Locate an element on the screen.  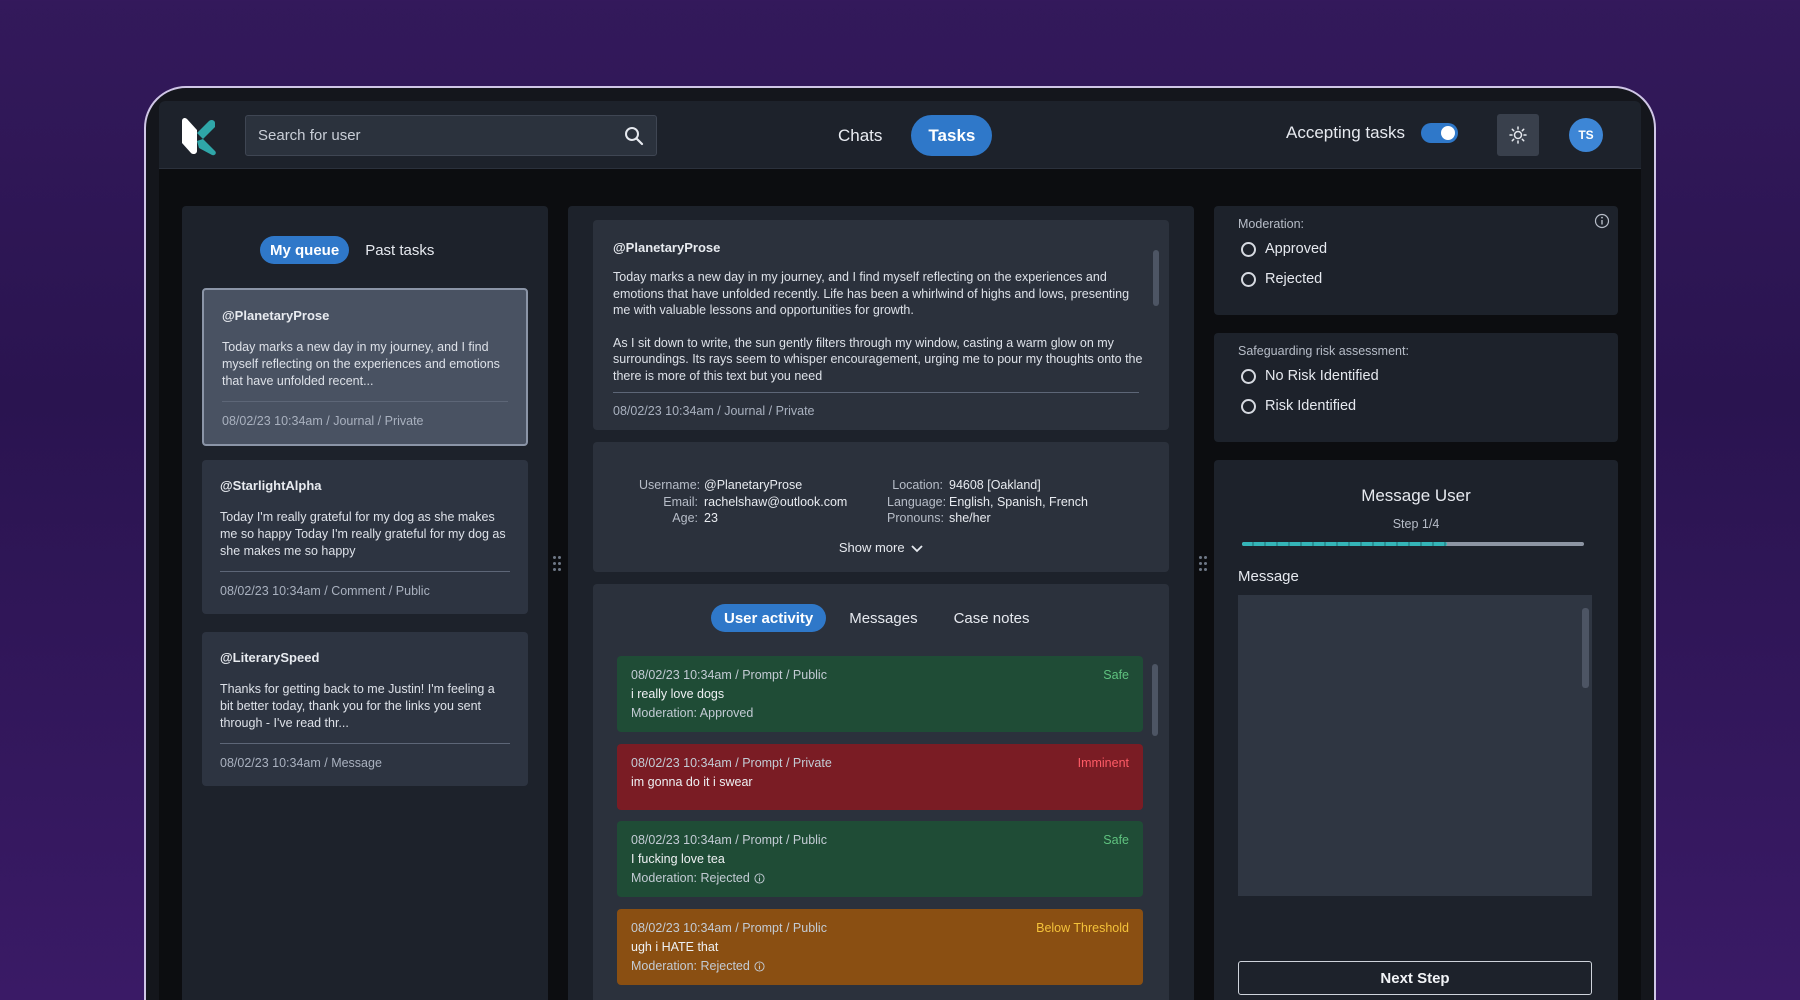
radio-label: No Risk Identified is located at coordinates (1322, 376).